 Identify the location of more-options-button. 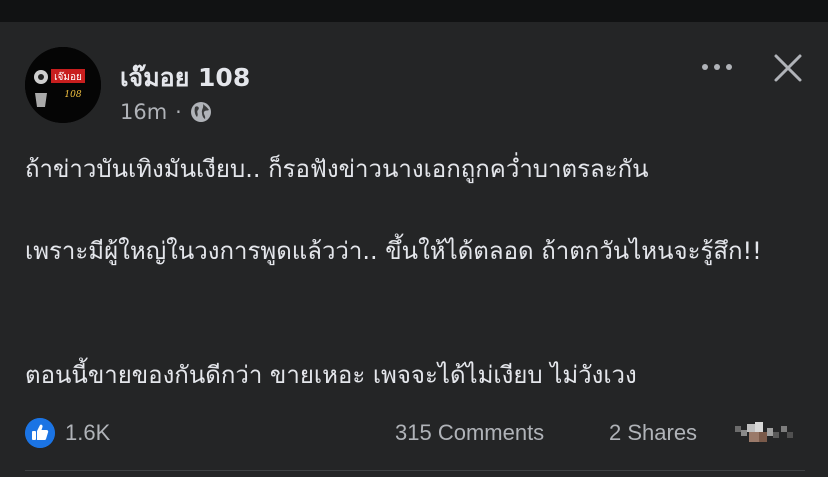
(717, 67).